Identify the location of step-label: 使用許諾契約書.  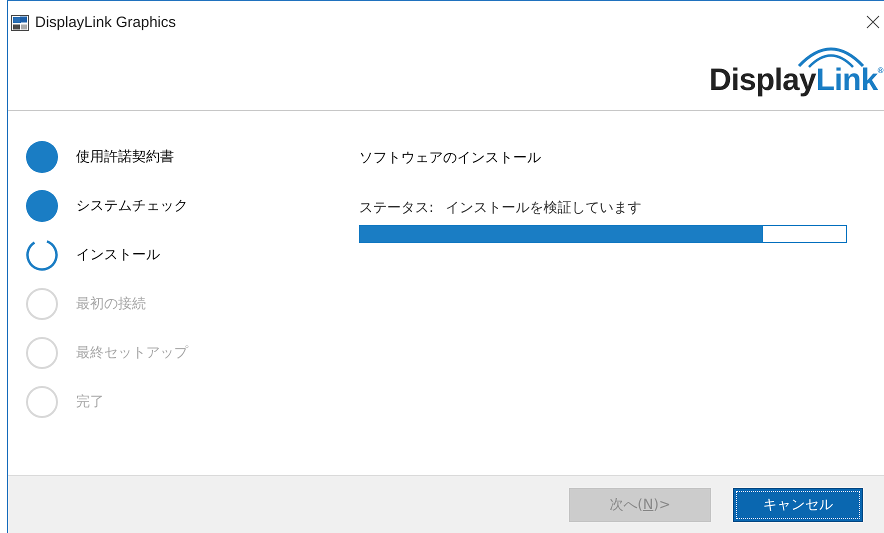
(125, 157).